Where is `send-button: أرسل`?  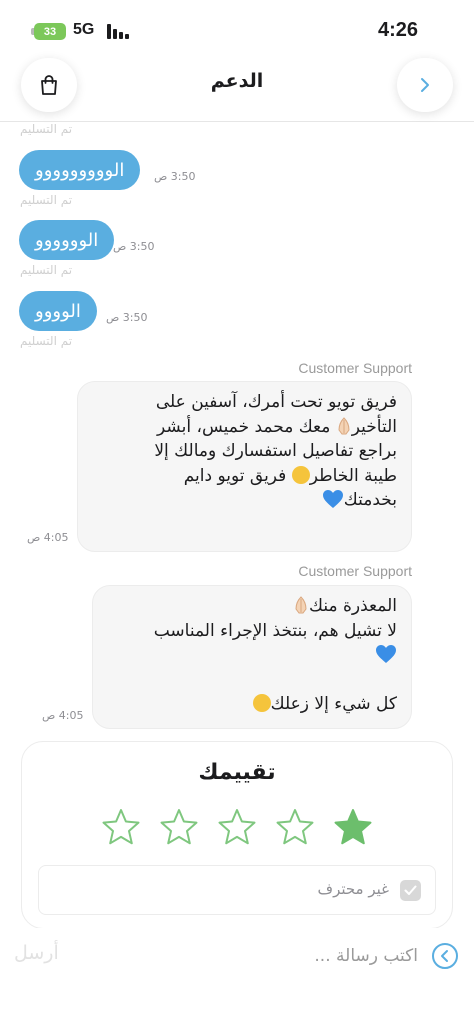
send-button: أرسل is located at coordinates (36, 953).